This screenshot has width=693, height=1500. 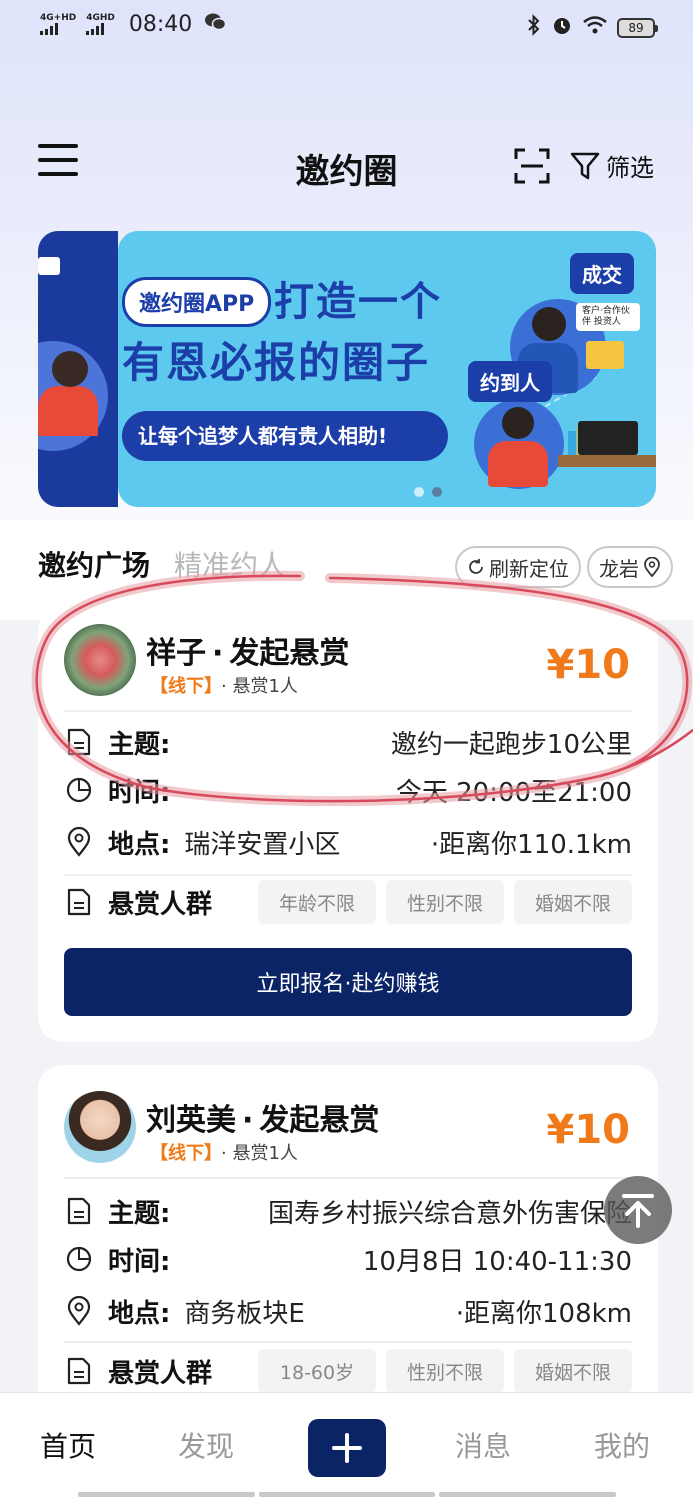 I want to click on banner-headline-1: 打造一个, so click(x=358, y=302).